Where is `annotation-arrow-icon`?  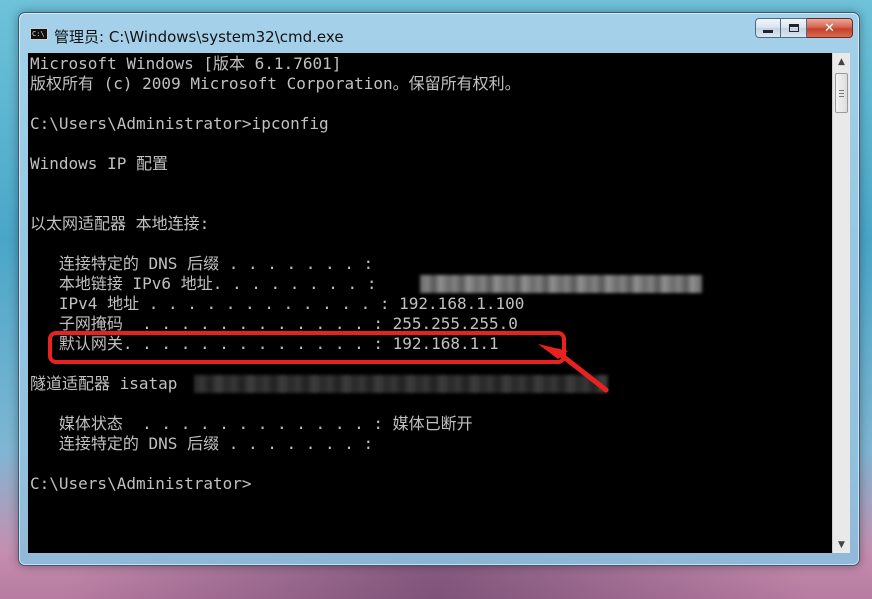 annotation-arrow-icon is located at coordinates (573, 368).